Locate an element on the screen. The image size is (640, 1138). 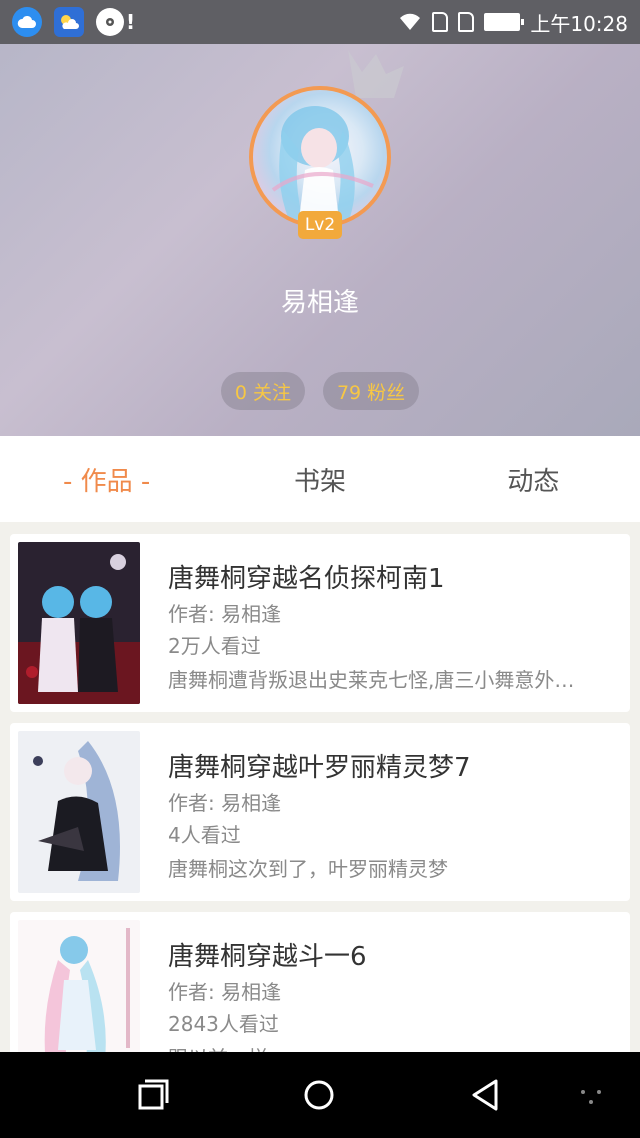
system-nav-bar is located at coordinates (320, 1095).